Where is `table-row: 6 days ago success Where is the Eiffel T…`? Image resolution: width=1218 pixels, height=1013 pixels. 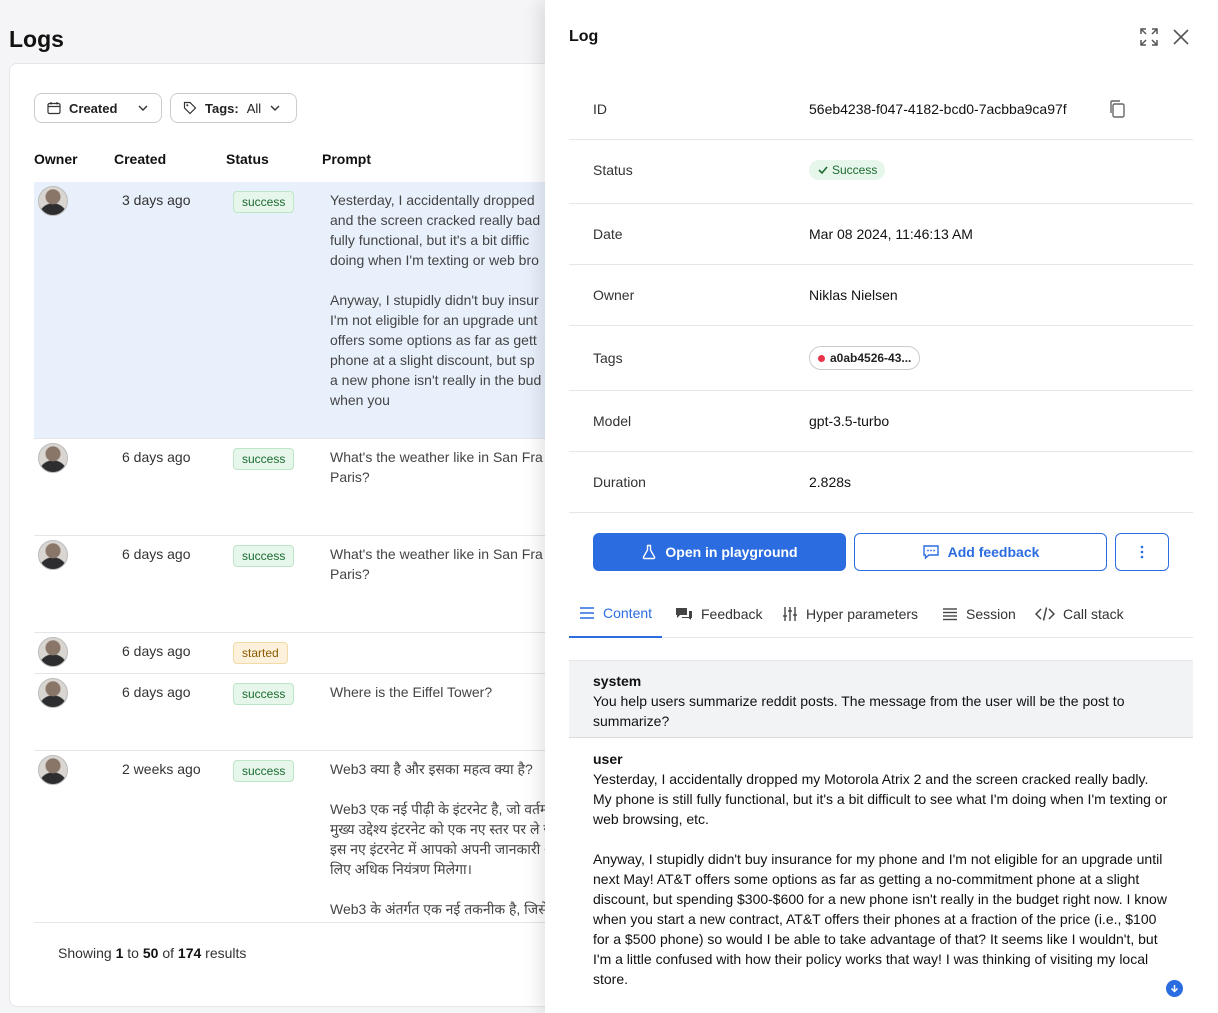 table-row: 6 days ago success Where is the Eiffel T… is located at coordinates (301, 712).